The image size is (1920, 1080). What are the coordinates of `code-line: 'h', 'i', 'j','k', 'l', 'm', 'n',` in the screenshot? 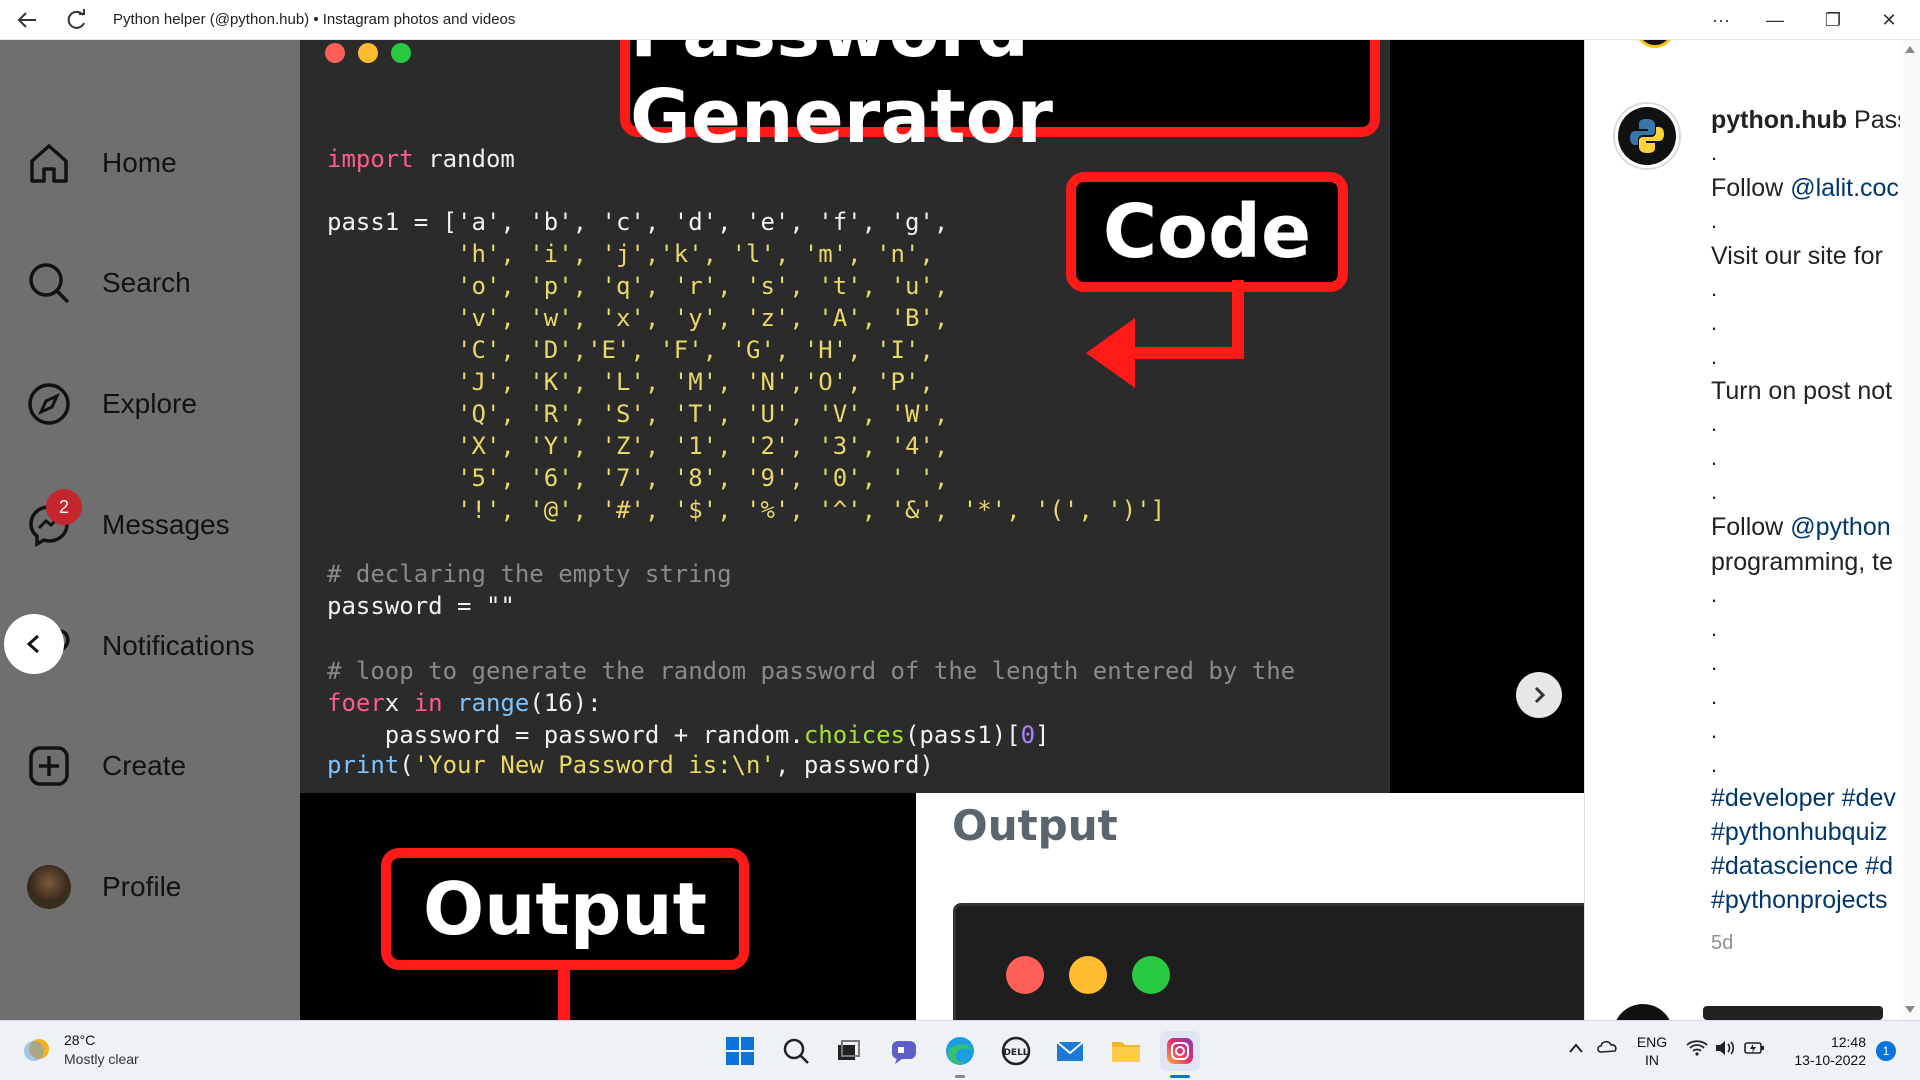 It's located at (630, 254).